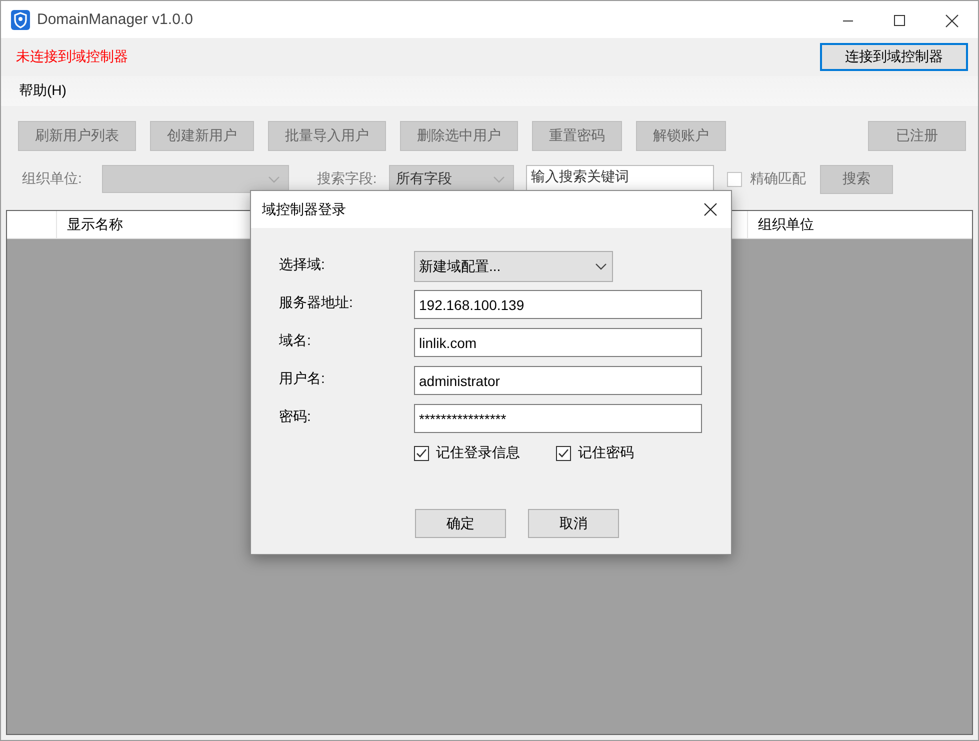 The width and height of the screenshot is (979, 741). I want to click on connection-status: 未连接到域控制器, so click(72, 57).